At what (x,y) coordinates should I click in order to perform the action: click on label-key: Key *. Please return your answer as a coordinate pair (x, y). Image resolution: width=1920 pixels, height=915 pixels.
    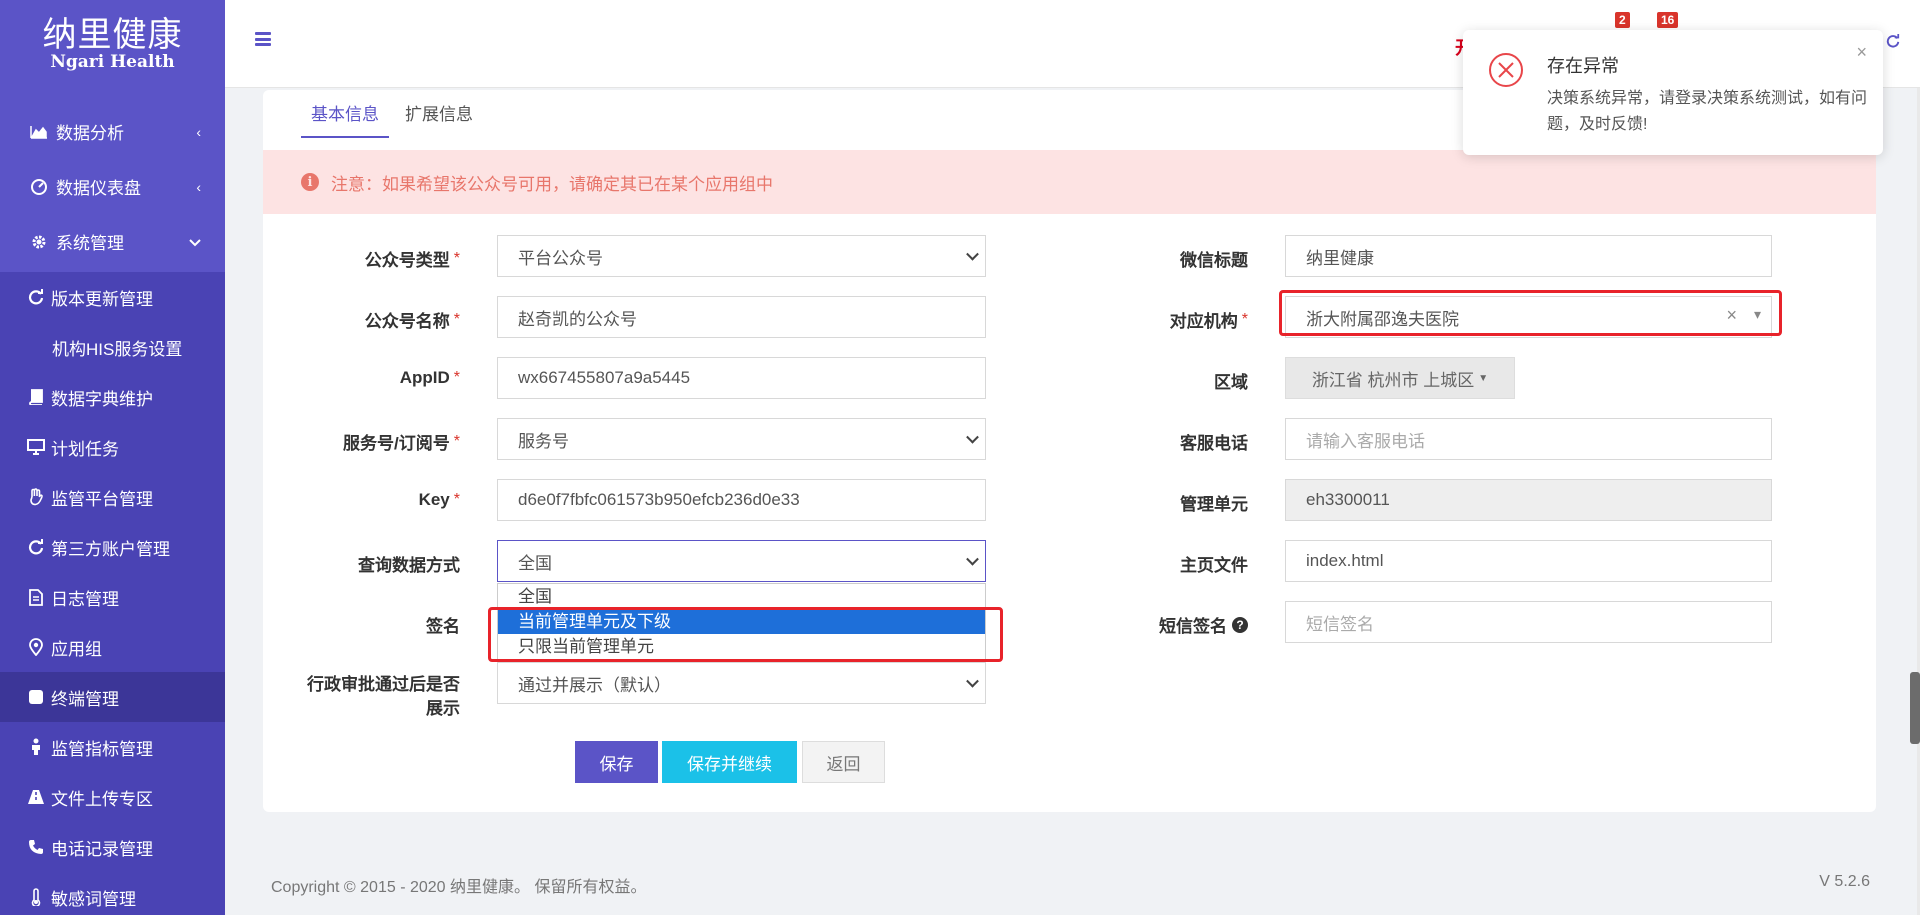
    Looking at the image, I should click on (439, 499).